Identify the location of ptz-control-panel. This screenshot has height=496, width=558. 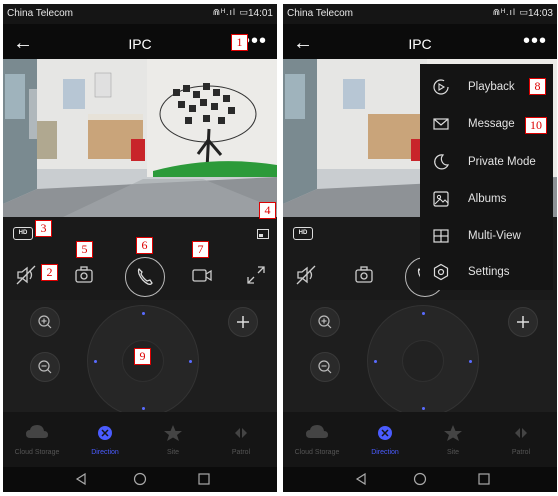
(420, 358).